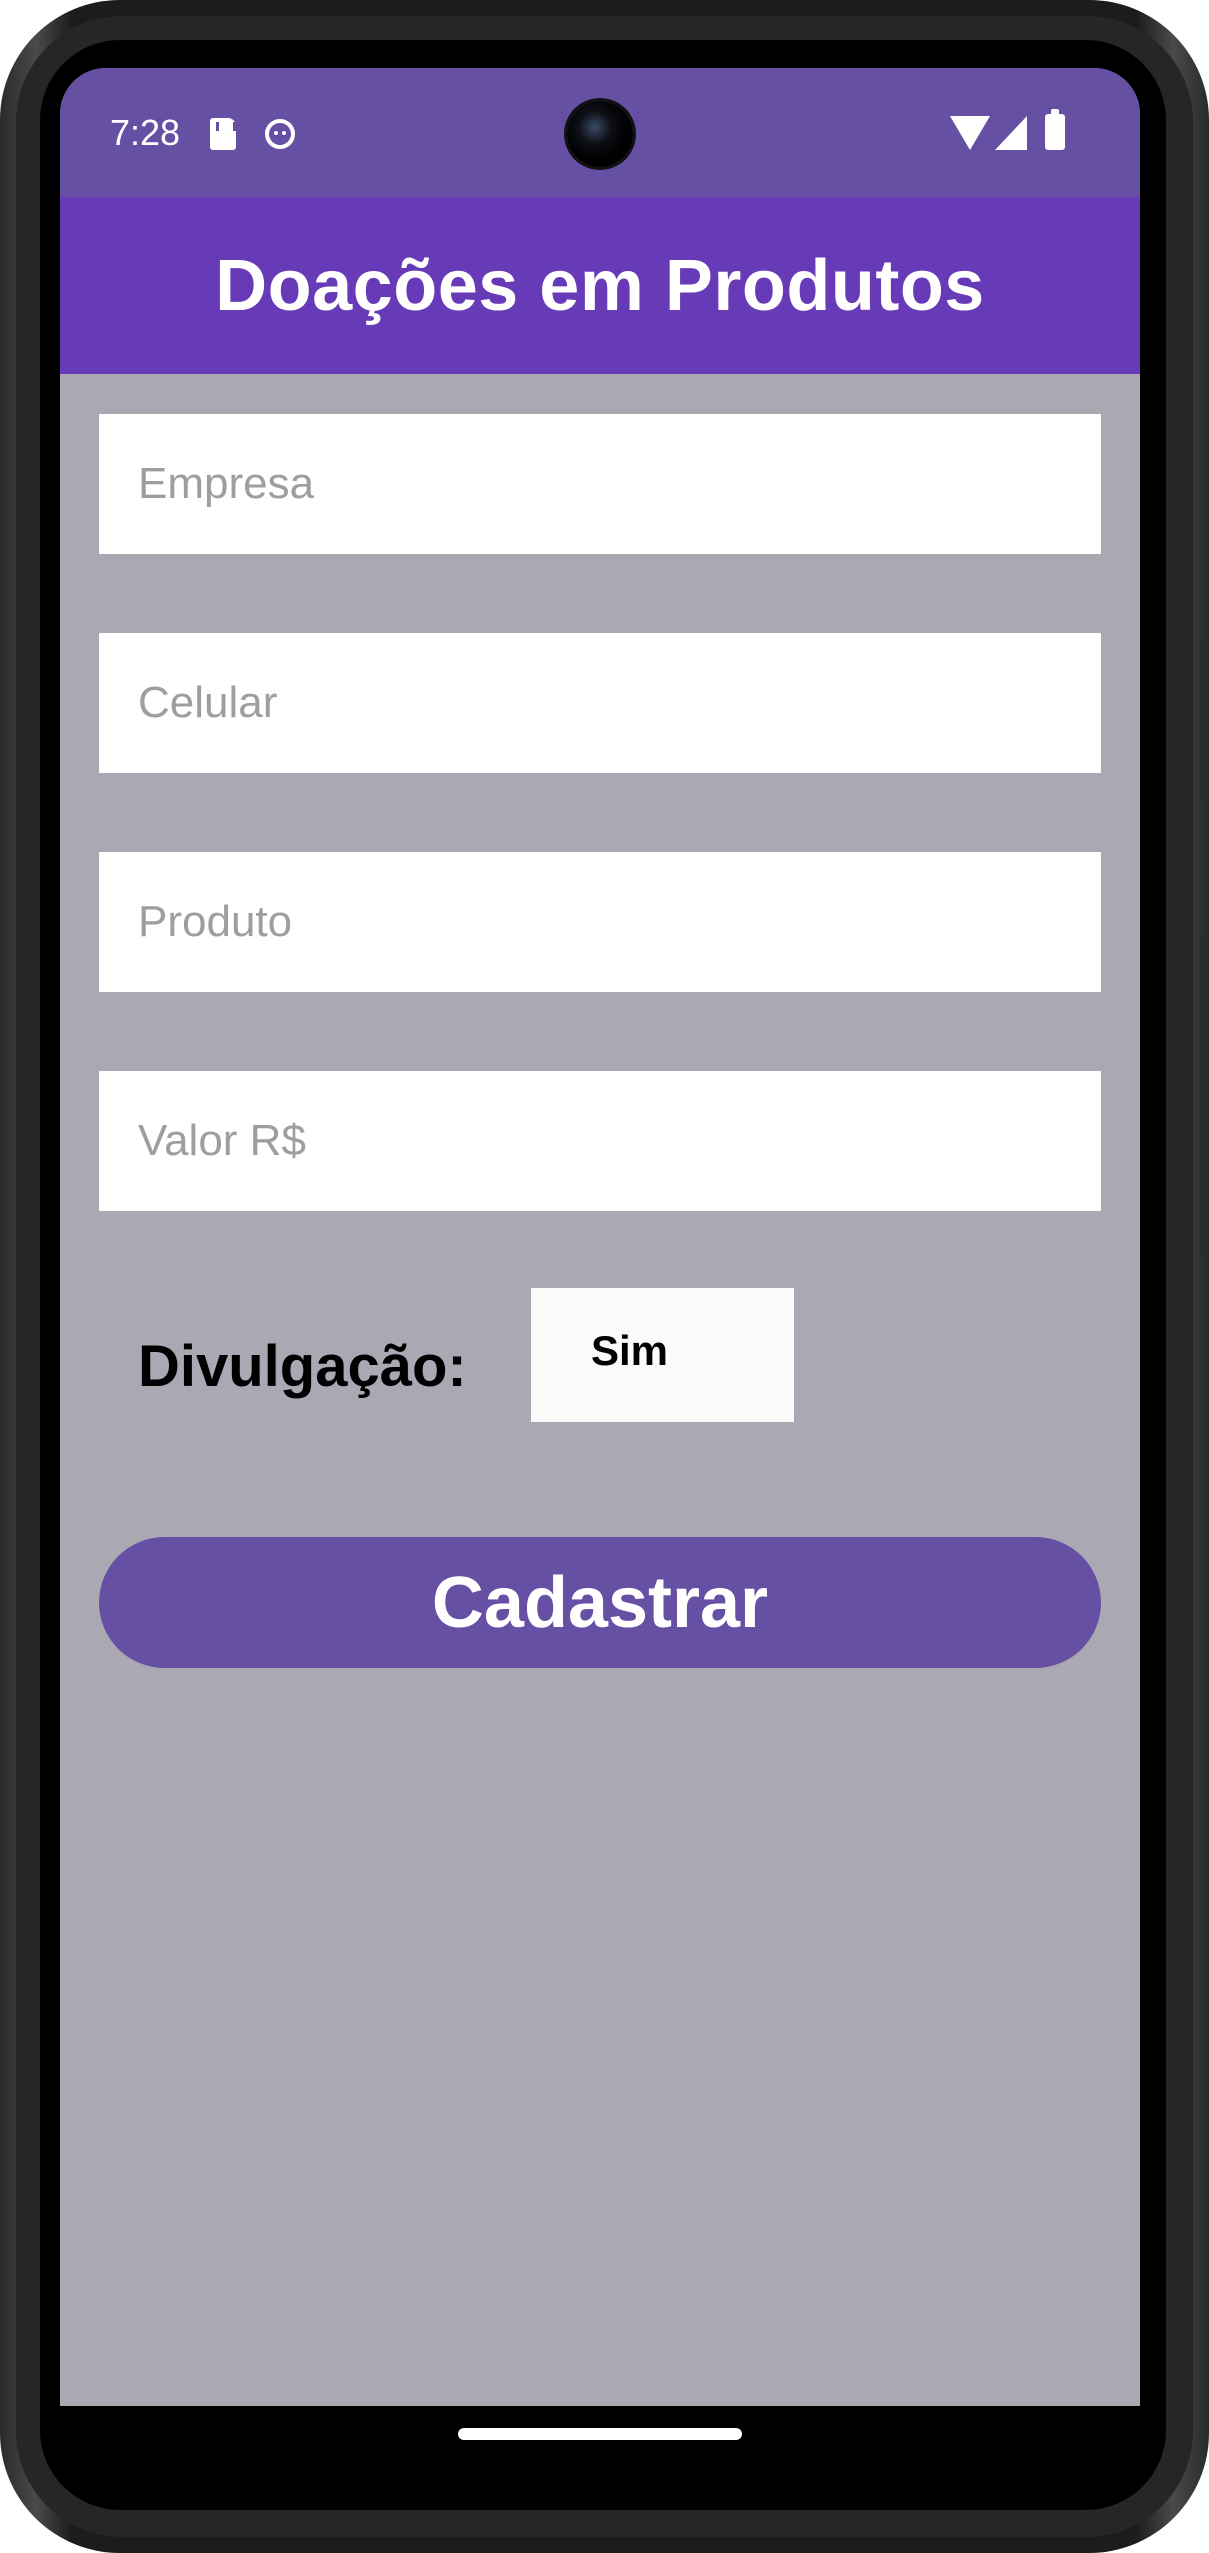 The image size is (1209, 2553). I want to click on divulgacao-label: Divulgação:, so click(302, 1366).